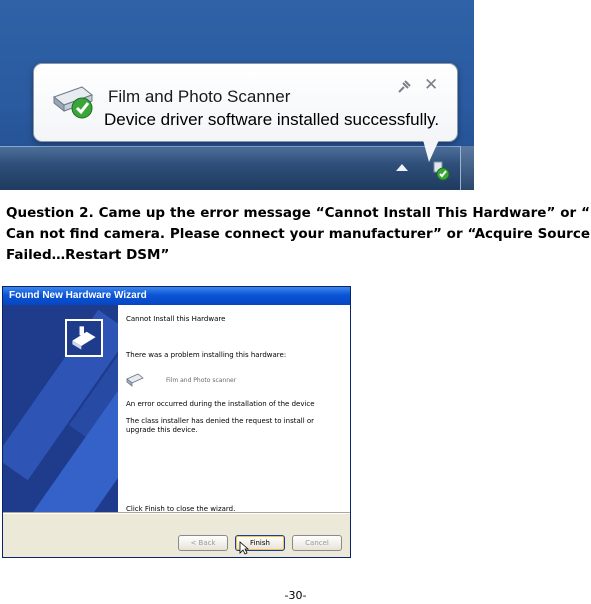 Image resolution: width=591 pixels, height=604 pixels. I want to click on wizard-heading: Cannot Install this Hardware, so click(176, 319).